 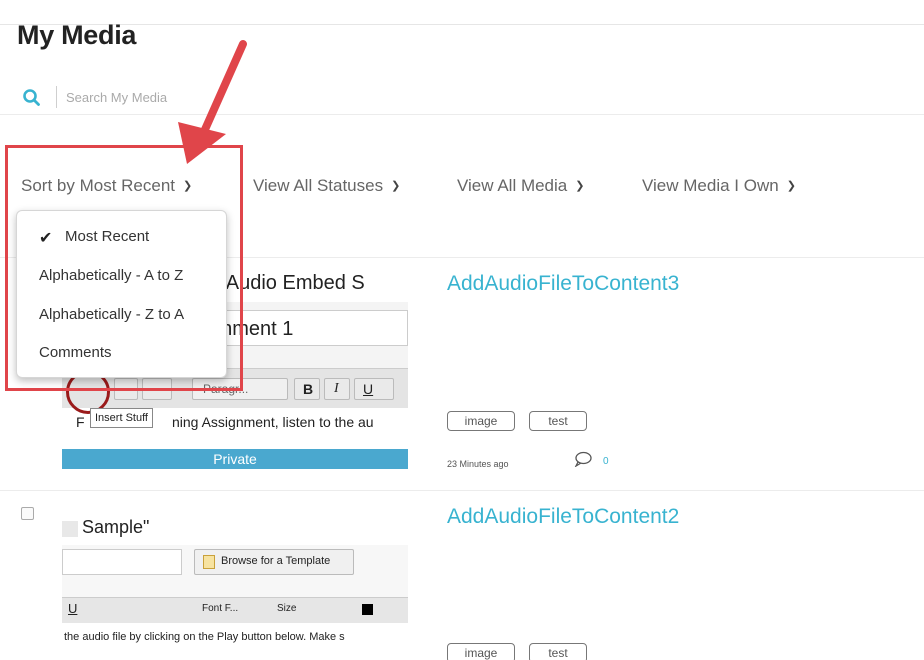 I want to click on media-type-dropdown: View All Media ❯, so click(x=520, y=186).